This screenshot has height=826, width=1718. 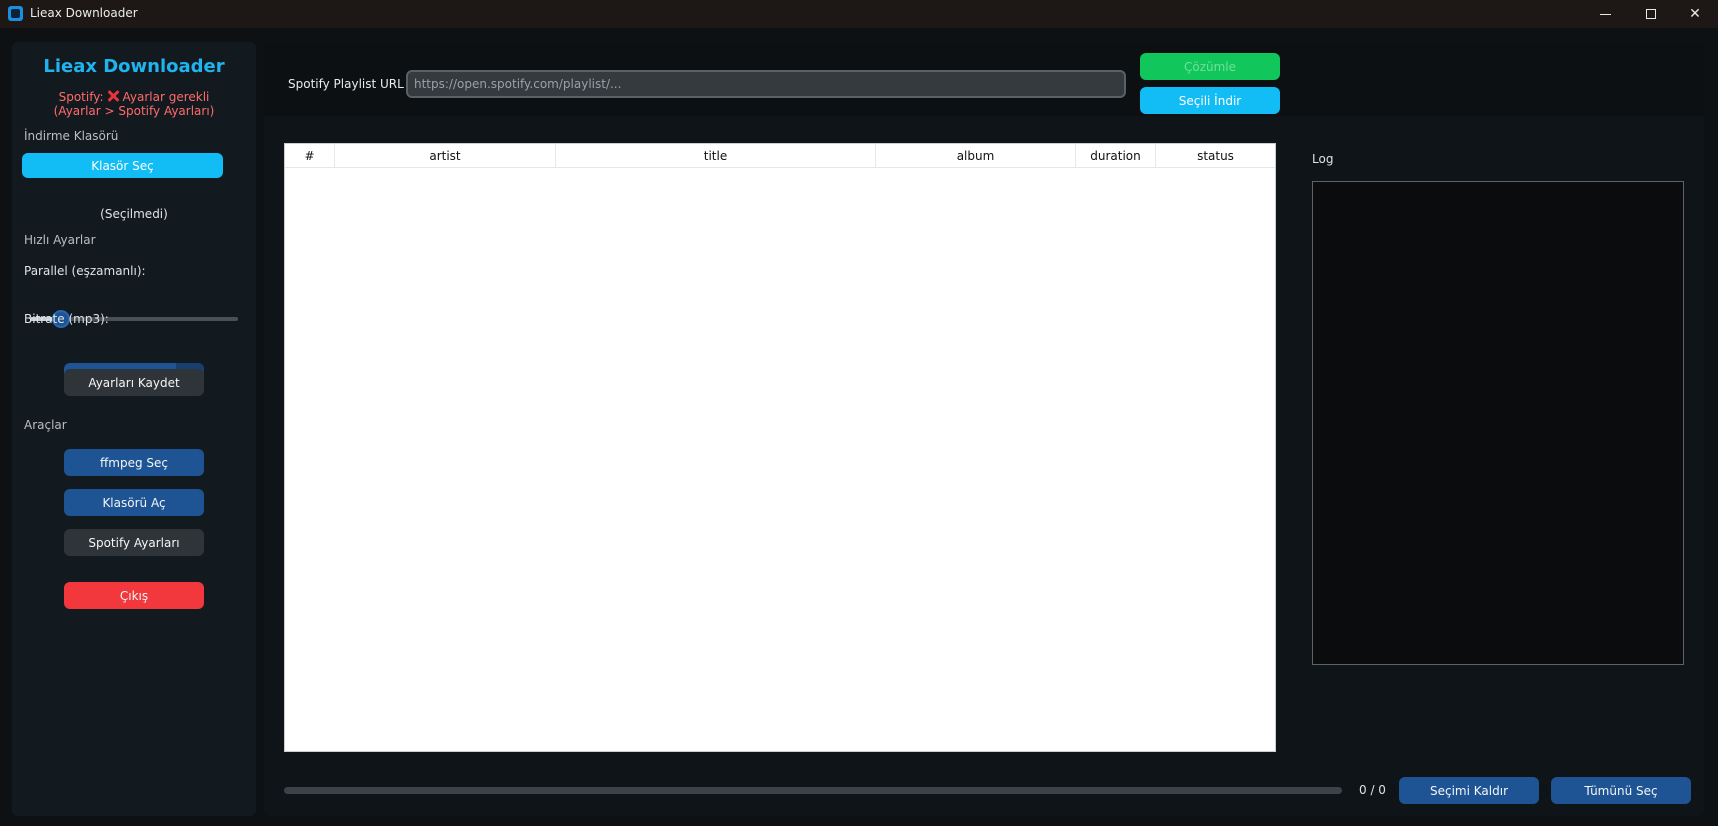 What do you see at coordinates (45, 425) in the screenshot?
I see `tools-label: Araçlar` at bounding box center [45, 425].